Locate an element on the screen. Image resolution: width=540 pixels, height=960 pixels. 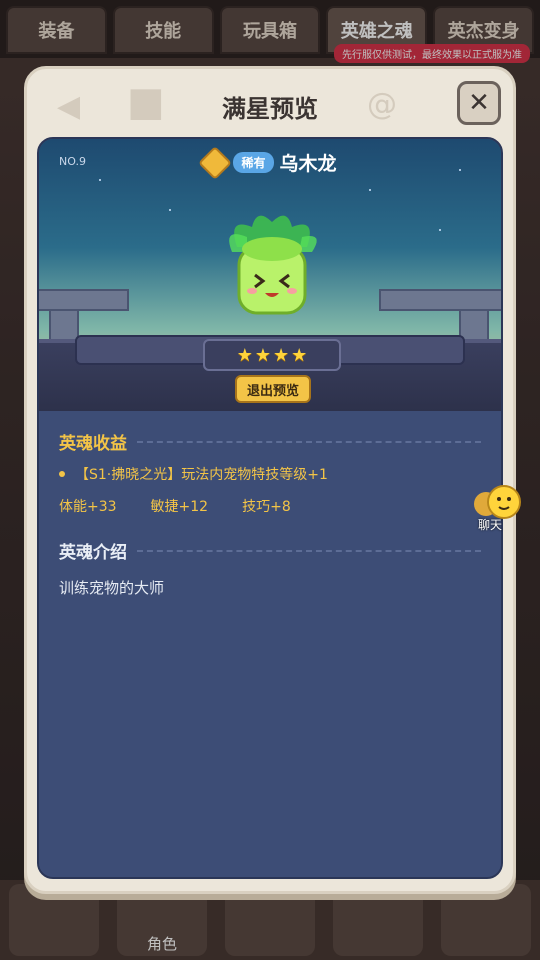
benefit-skill-line: 【S1·拂晓之光】玩法内宠物特技等级+1 is located at coordinates (270, 474).